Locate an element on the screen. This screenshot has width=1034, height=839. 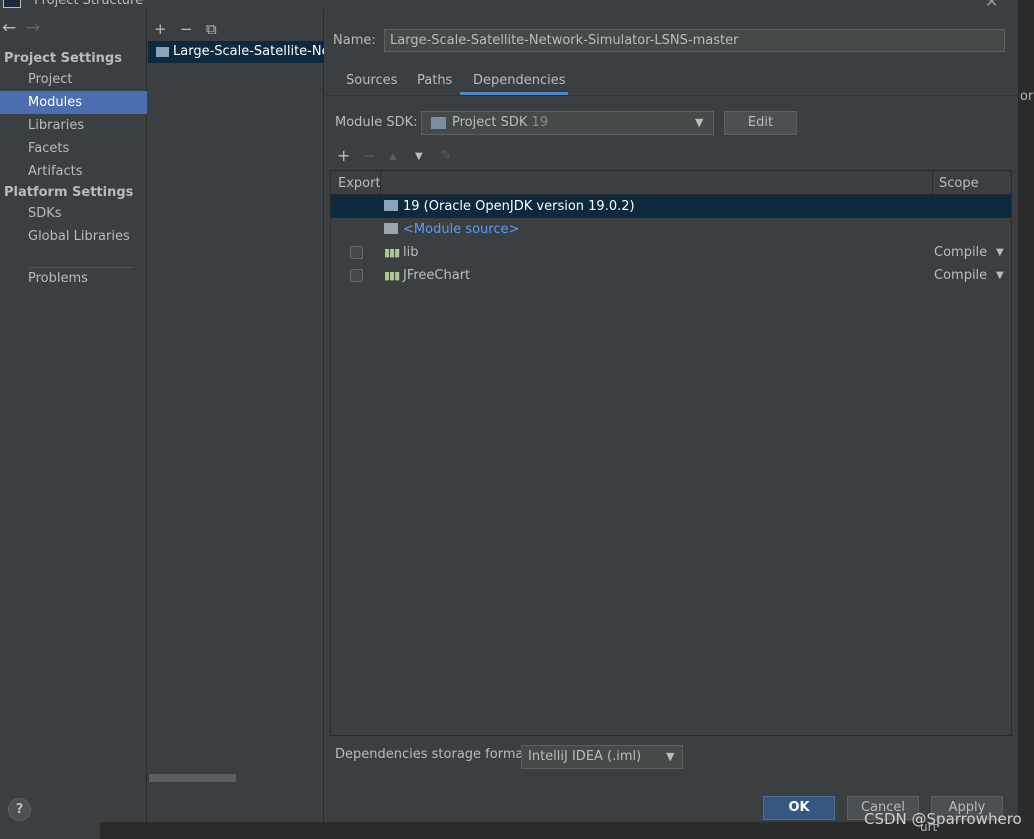
forward-arrow-icon: → is located at coordinates (33, 28).